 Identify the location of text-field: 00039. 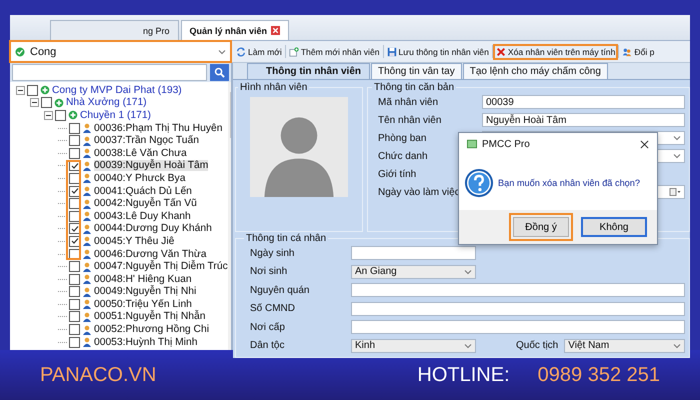
(583, 102).